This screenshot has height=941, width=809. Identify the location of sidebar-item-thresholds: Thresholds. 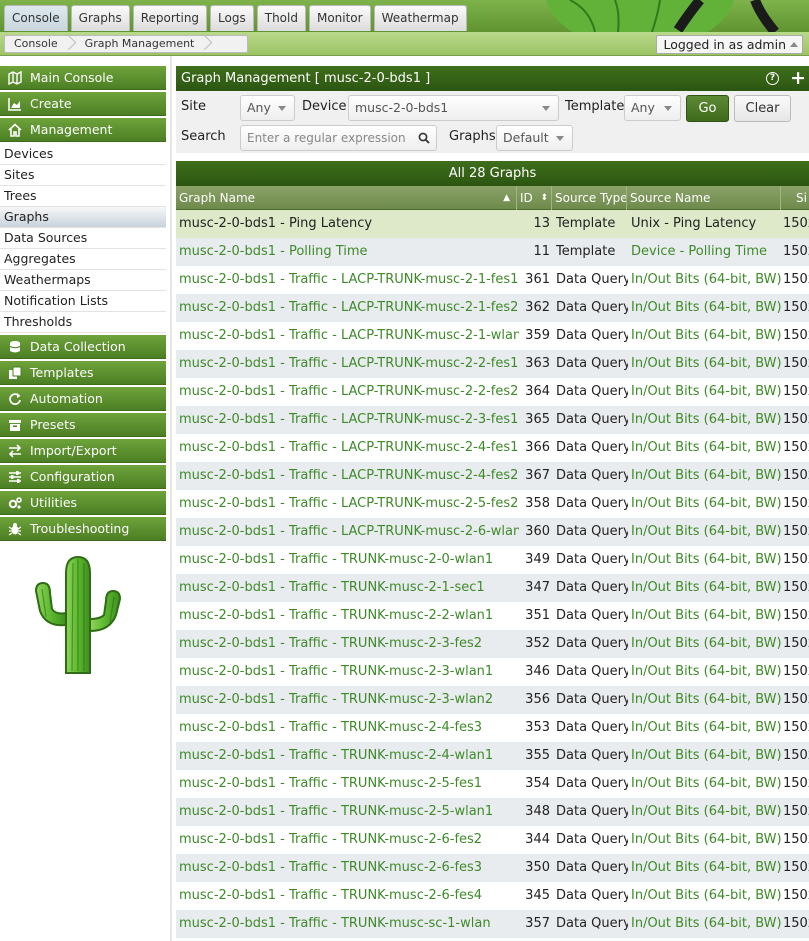
(83, 322).